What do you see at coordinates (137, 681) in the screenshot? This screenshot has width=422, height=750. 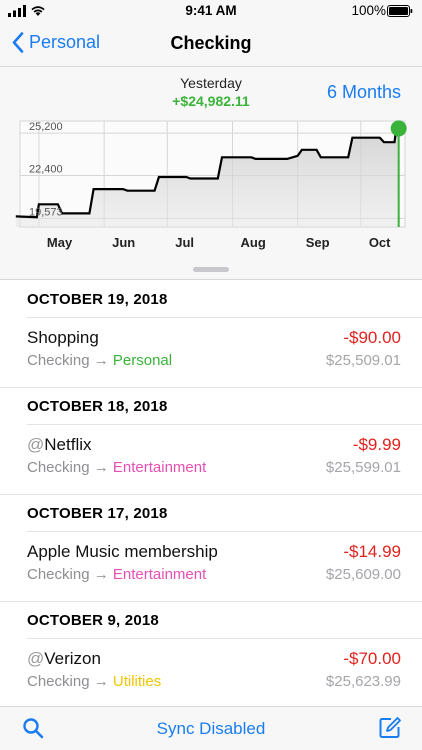 I see `category-label: Utilities` at bounding box center [137, 681].